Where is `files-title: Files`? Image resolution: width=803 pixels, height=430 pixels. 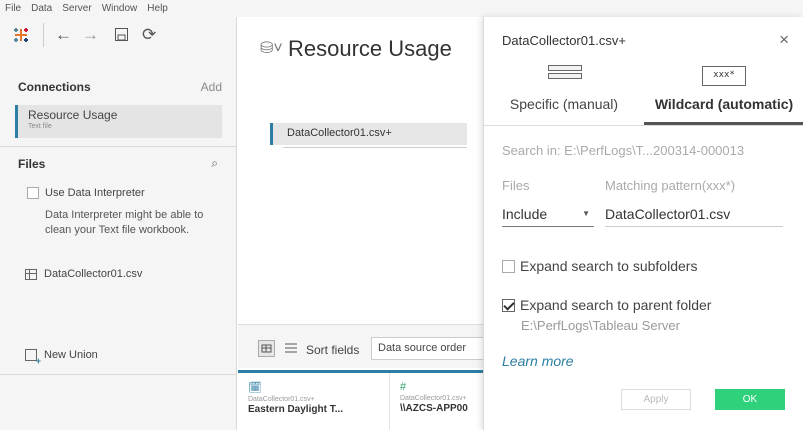 files-title: Files is located at coordinates (32, 164).